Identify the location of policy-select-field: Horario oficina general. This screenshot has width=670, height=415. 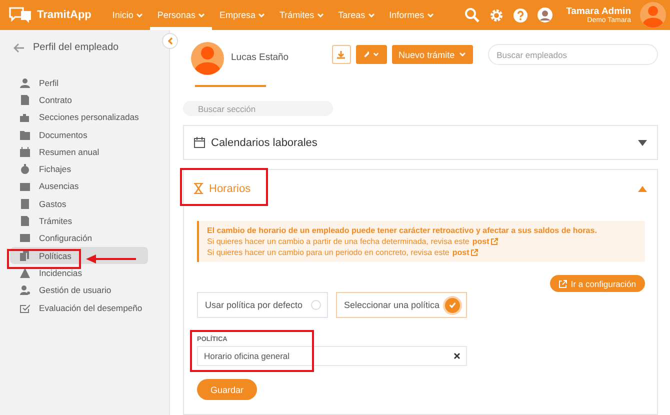
(332, 356).